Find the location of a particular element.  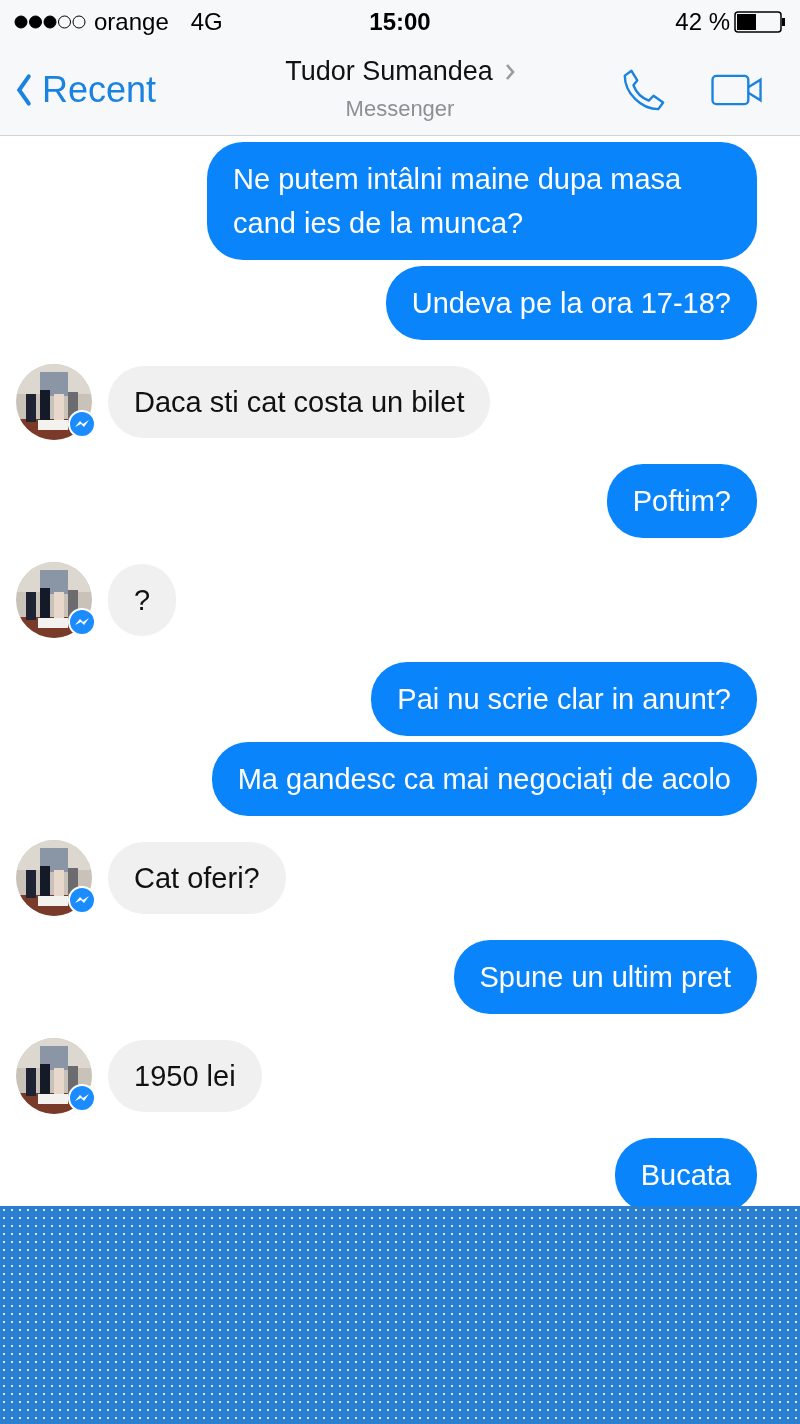

contact-name-button: Tudor Sumandea is located at coordinates (400, 71).